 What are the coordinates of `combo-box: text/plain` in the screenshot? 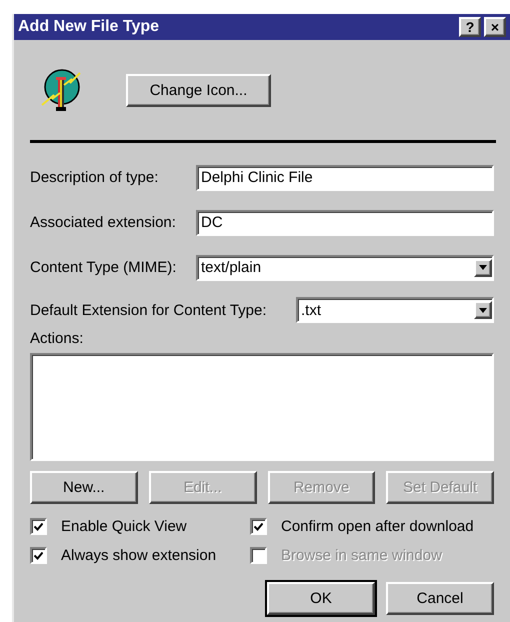 It's located at (345, 267).